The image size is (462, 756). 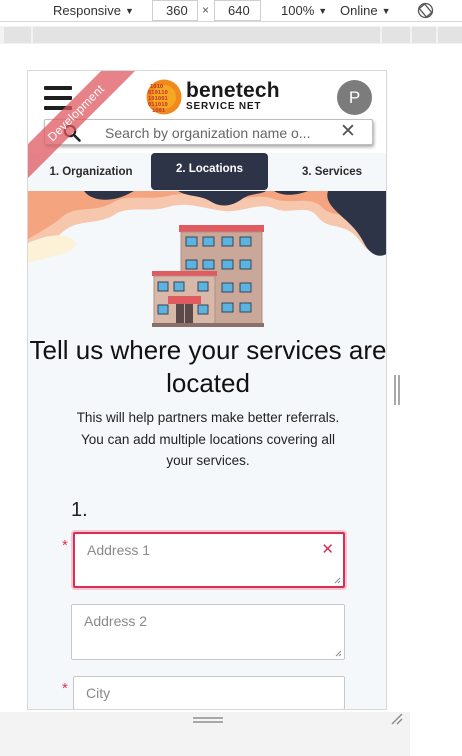 What do you see at coordinates (359, 10) in the screenshot?
I see `network-label: Online` at bounding box center [359, 10].